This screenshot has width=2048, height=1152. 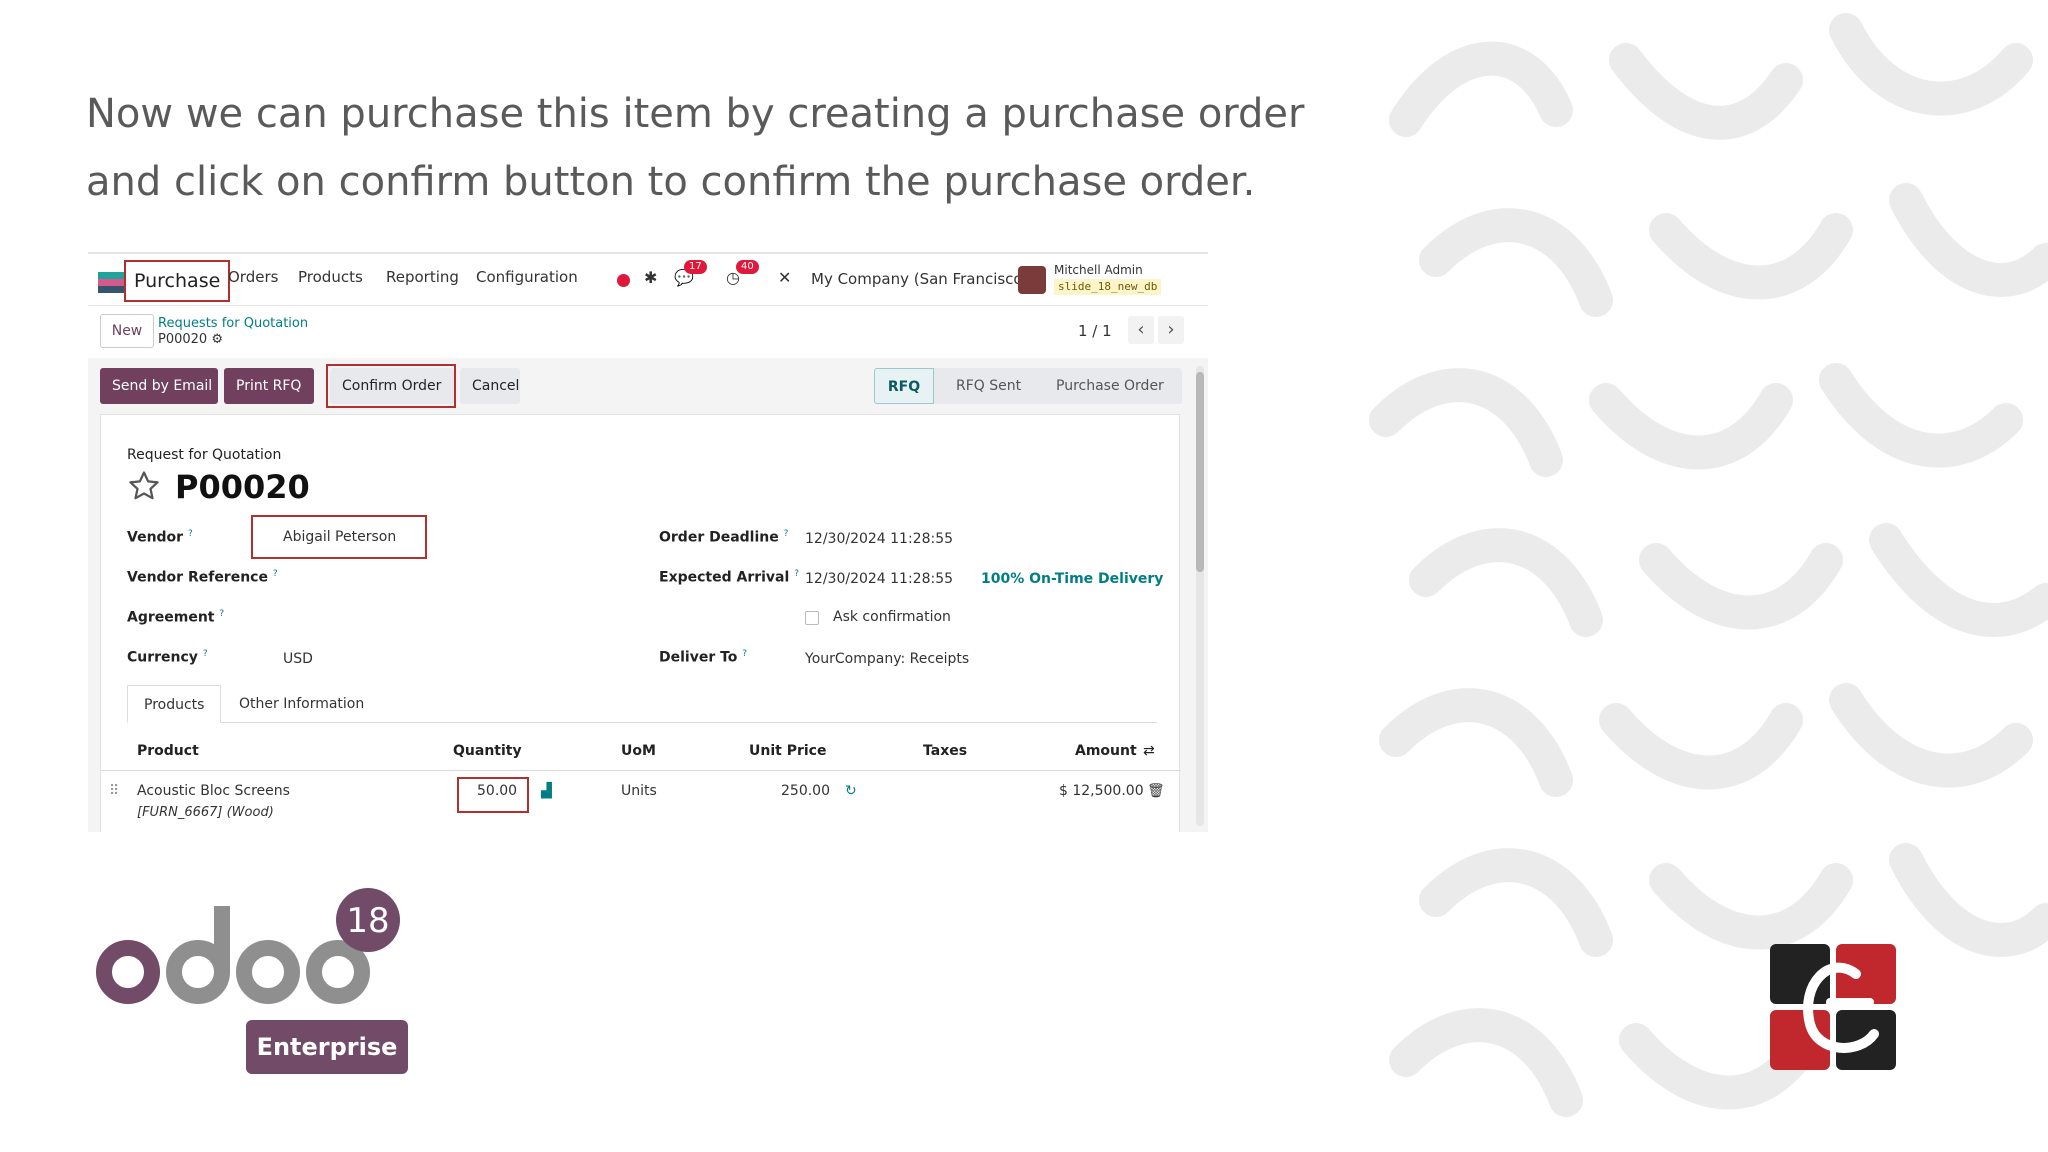 I want to click on user-name: Mitchell Admin, so click(x=1098, y=270).